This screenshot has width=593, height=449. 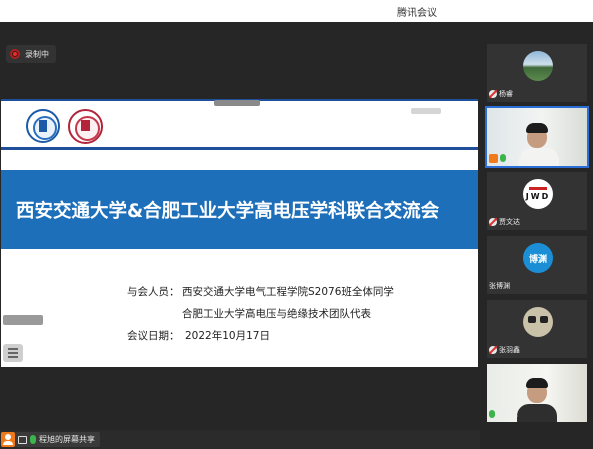 What do you see at coordinates (153, 292) in the screenshot?
I see `attendees-label: 与会人员：` at bounding box center [153, 292].